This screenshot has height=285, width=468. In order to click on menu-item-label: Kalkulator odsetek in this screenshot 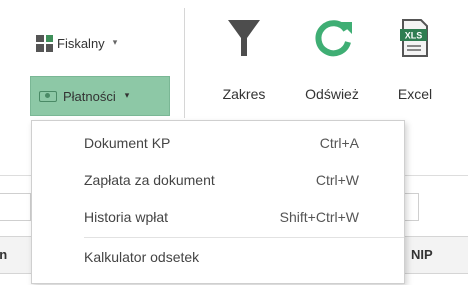, I will do `click(142, 257)`.